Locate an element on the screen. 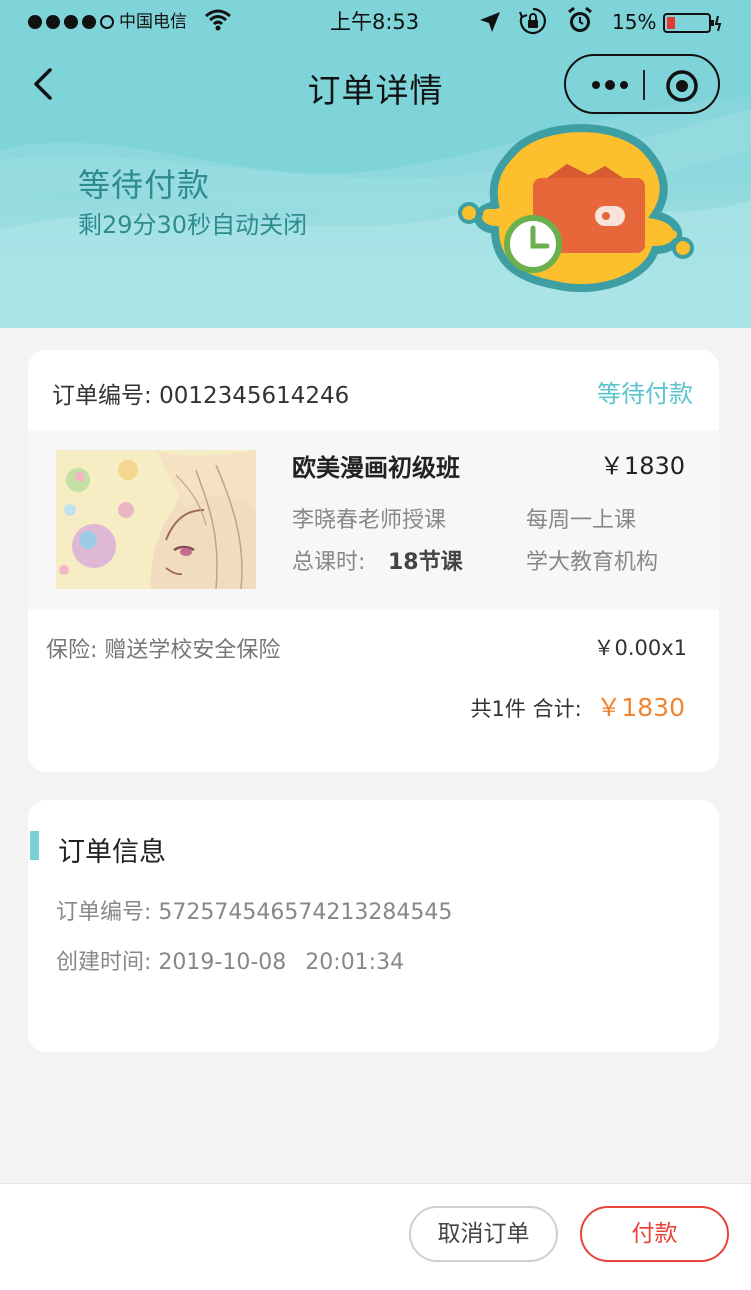  order-info-title: 订单信息 is located at coordinates (112, 852).